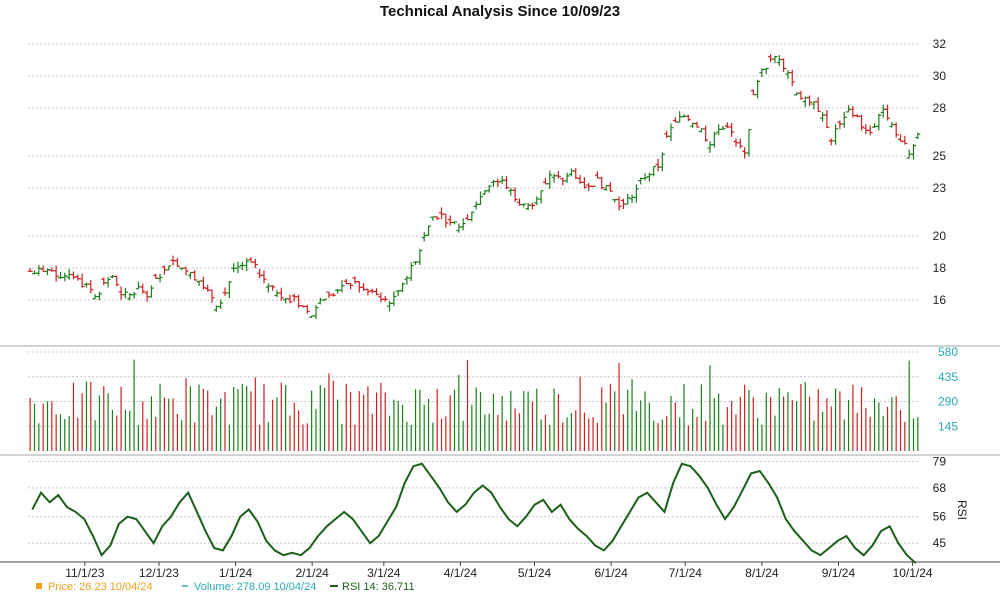 The image size is (1000, 600). Describe the element at coordinates (948, 402) in the screenshot. I see `volume-tick-label: 290` at that location.